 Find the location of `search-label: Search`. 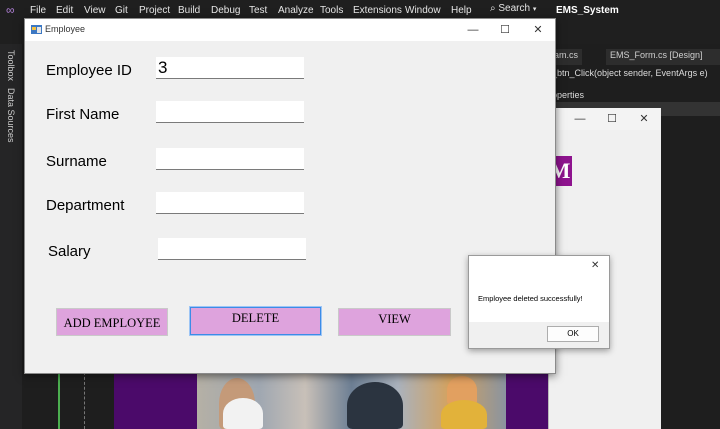

search-label: Search is located at coordinates (514, 8).